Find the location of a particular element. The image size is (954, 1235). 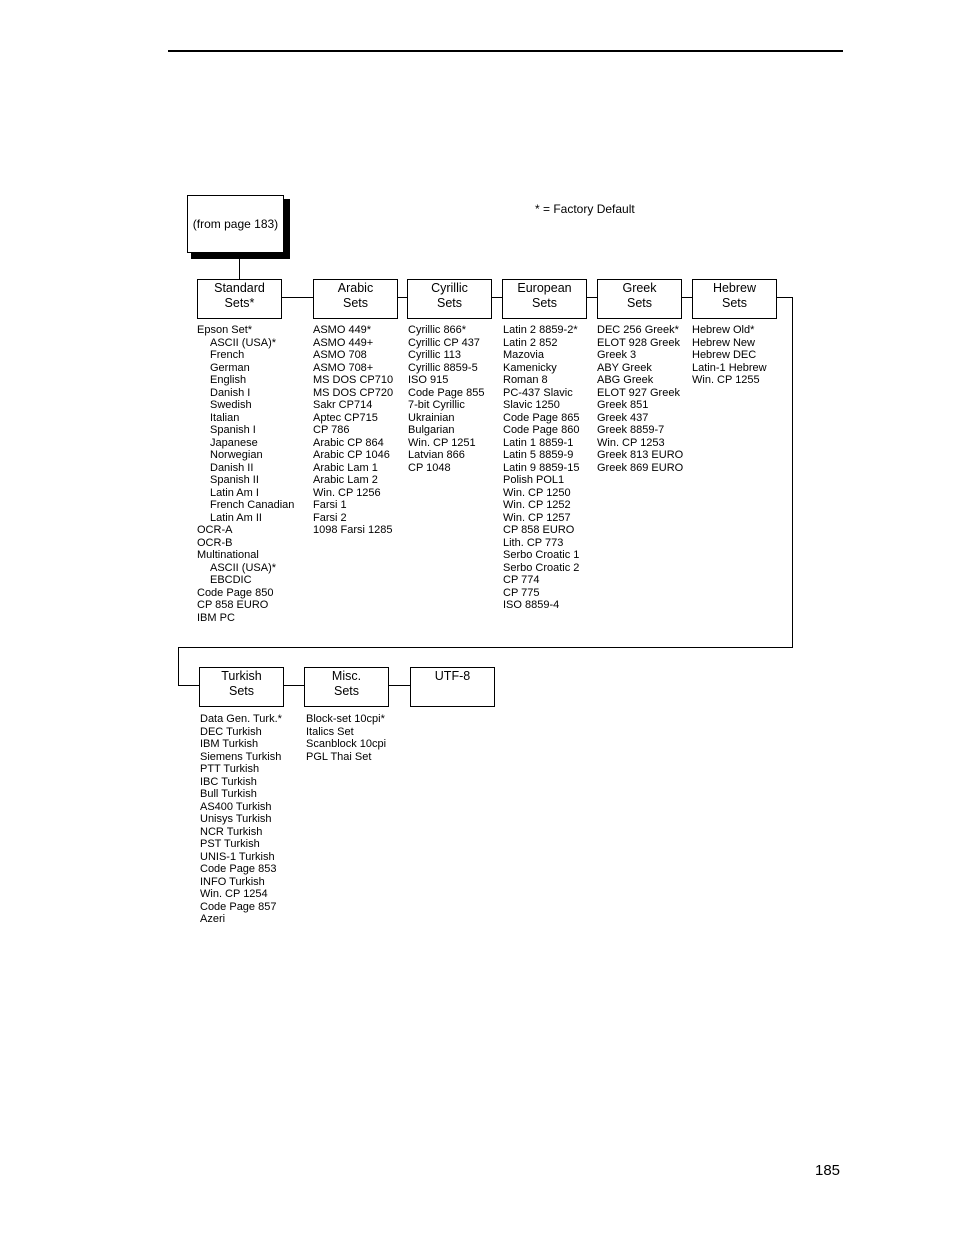

list-item: Hebrew New is located at coordinates (723, 342).